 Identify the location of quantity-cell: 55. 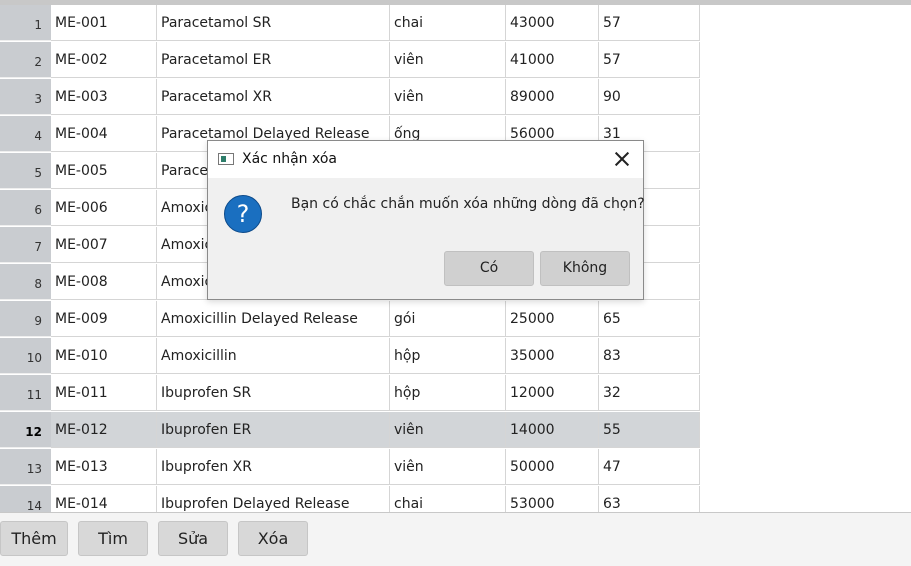
(649, 430).